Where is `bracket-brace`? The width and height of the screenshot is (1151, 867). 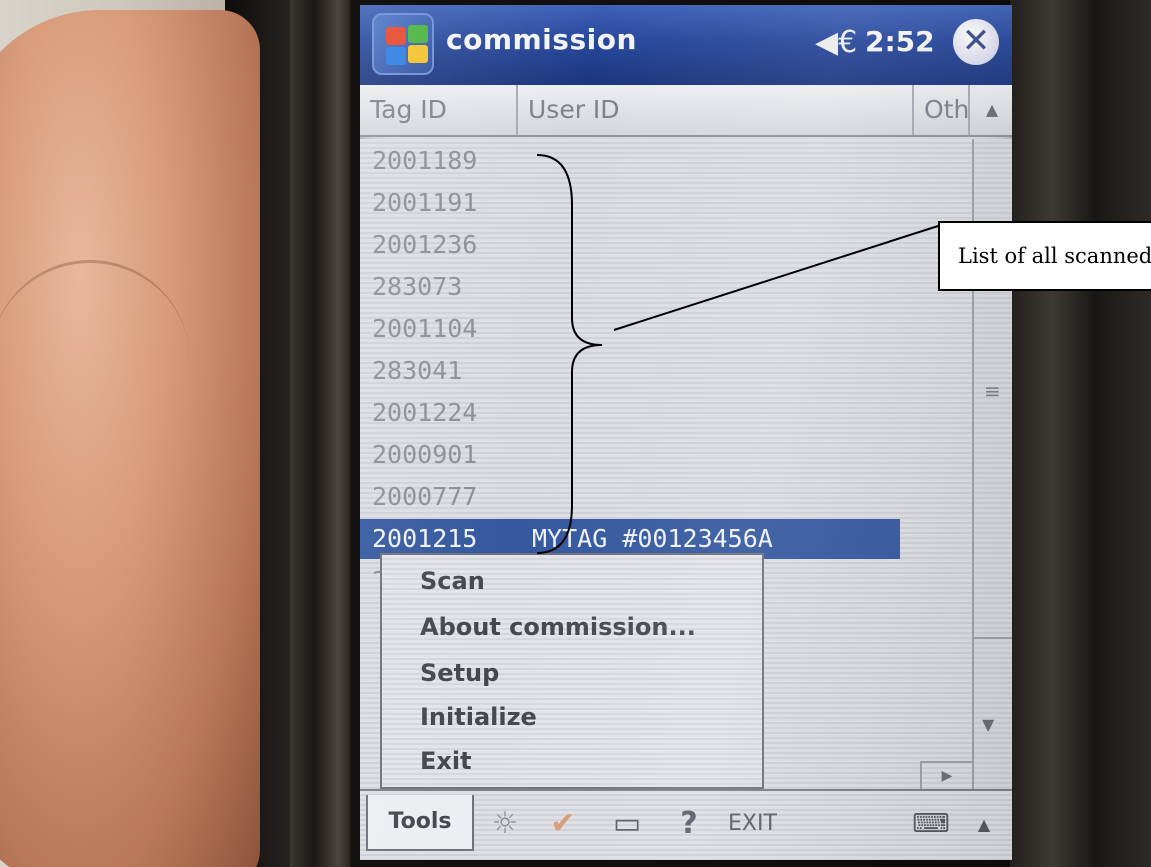 bracket-brace is located at coordinates (569, 354).